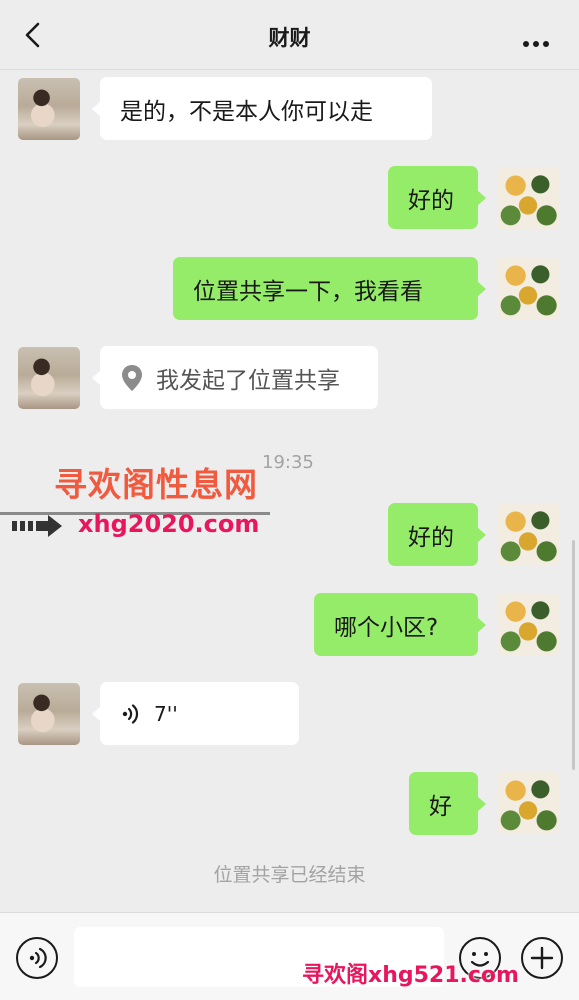 The width and height of the screenshot is (579, 1000). Describe the element at coordinates (130, 713) in the screenshot. I see `voice-wave-icon` at that location.